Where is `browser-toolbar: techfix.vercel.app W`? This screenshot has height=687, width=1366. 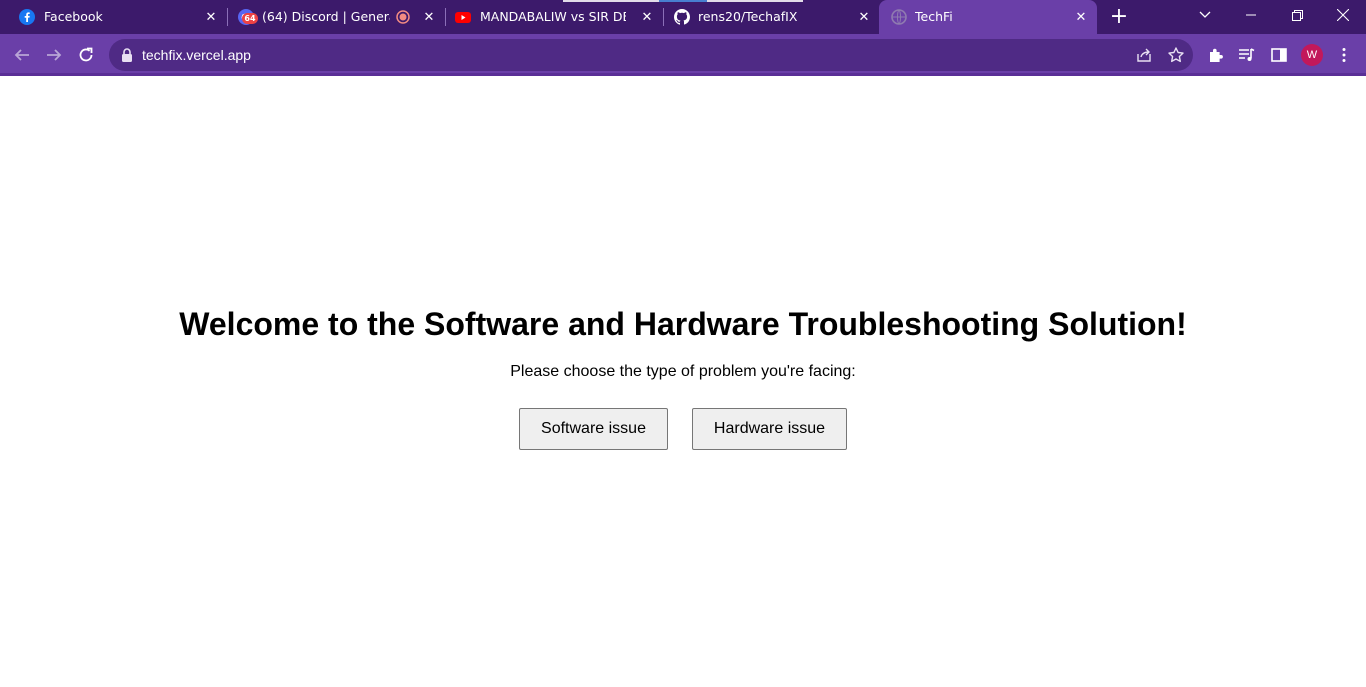
browser-toolbar: techfix.vercel.app W is located at coordinates (683, 55).